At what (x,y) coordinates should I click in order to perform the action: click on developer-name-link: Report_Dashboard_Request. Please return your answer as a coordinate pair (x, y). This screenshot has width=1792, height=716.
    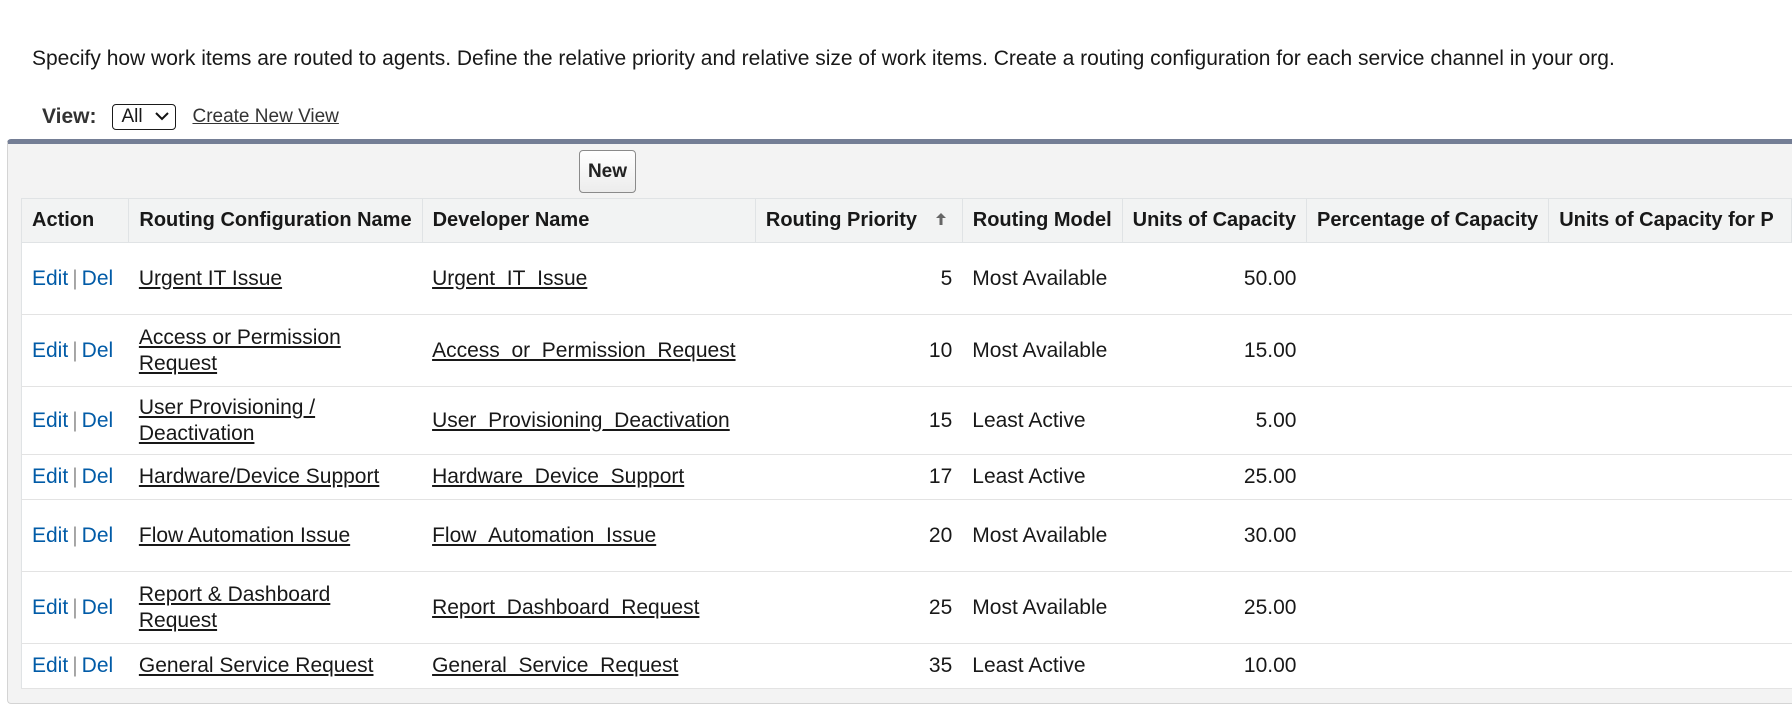
    Looking at the image, I should click on (565, 607).